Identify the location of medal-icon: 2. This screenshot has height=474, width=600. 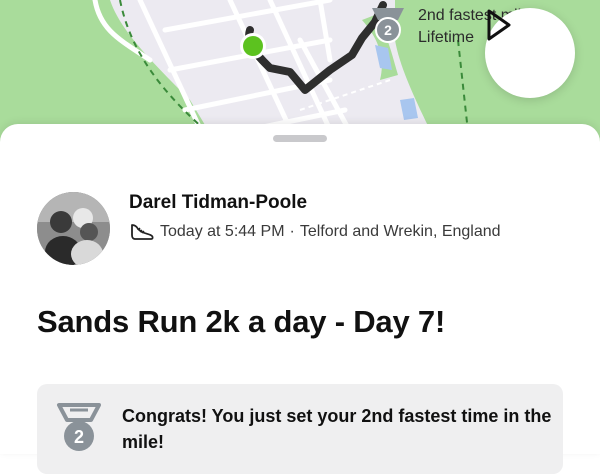
(79, 427).